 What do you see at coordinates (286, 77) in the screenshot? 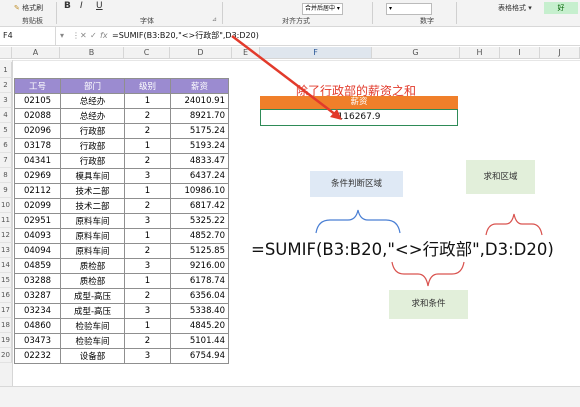
I see `pointer-arrow` at bounding box center [286, 77].